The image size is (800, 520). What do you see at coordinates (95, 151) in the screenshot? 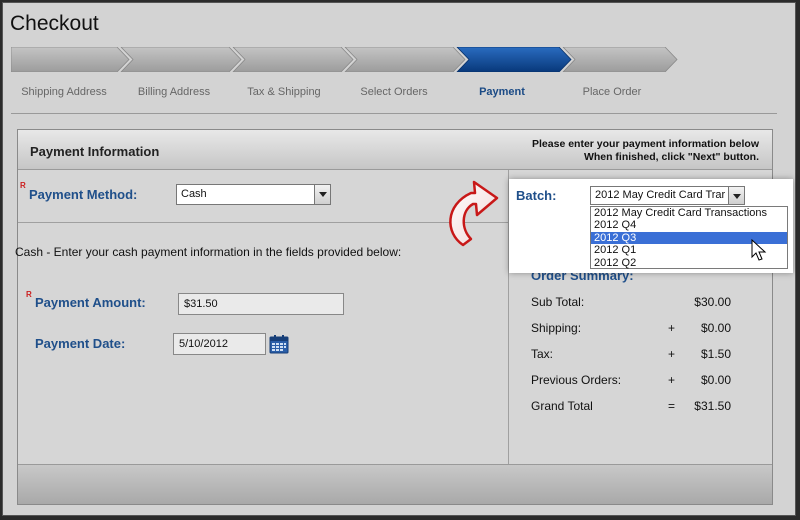
I see `panel-title: Payment Information` at bounding box center [95, 151].